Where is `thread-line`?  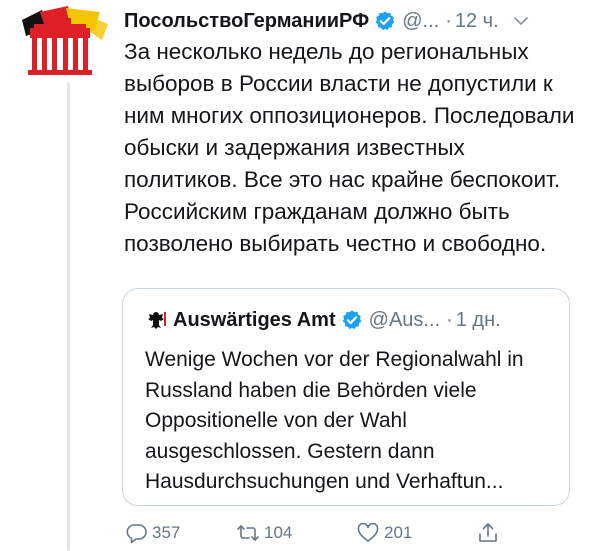
thread-line is located at coordinates (68, 316).